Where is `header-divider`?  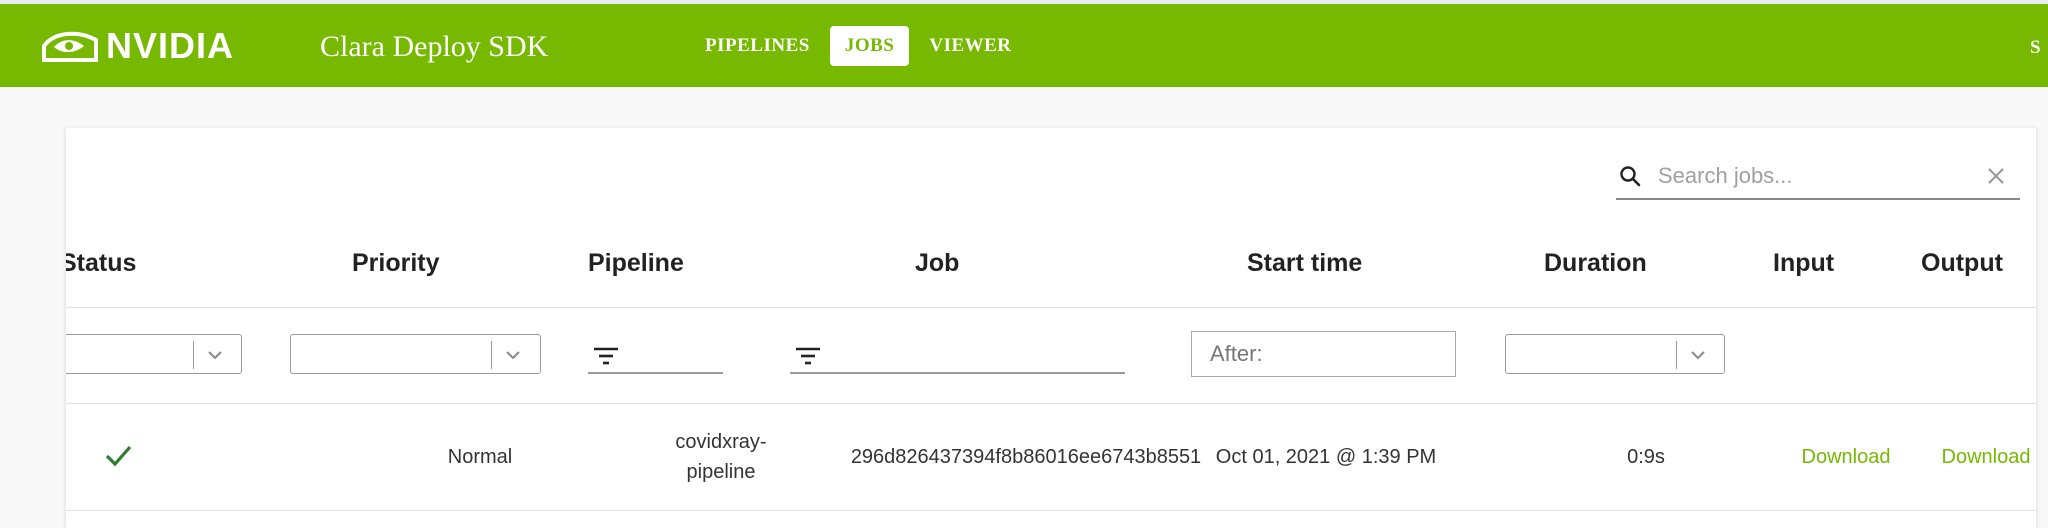 header-divider is located at coordinates (1051, 307).